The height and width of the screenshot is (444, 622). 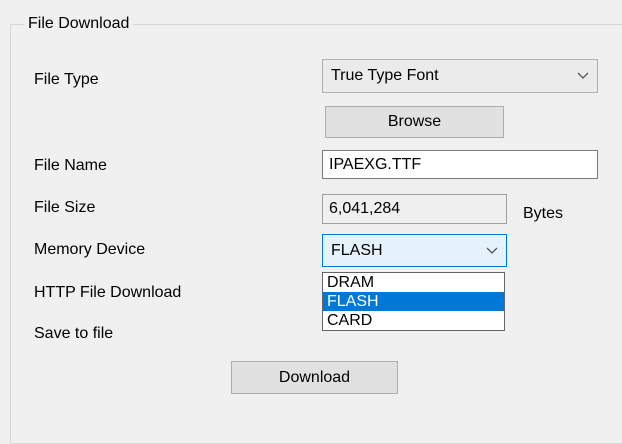 What do you see at coordinates (414, 250) in the screenshot?
I see `memory-device-select: FLASH` at bounding box center [414, 250].